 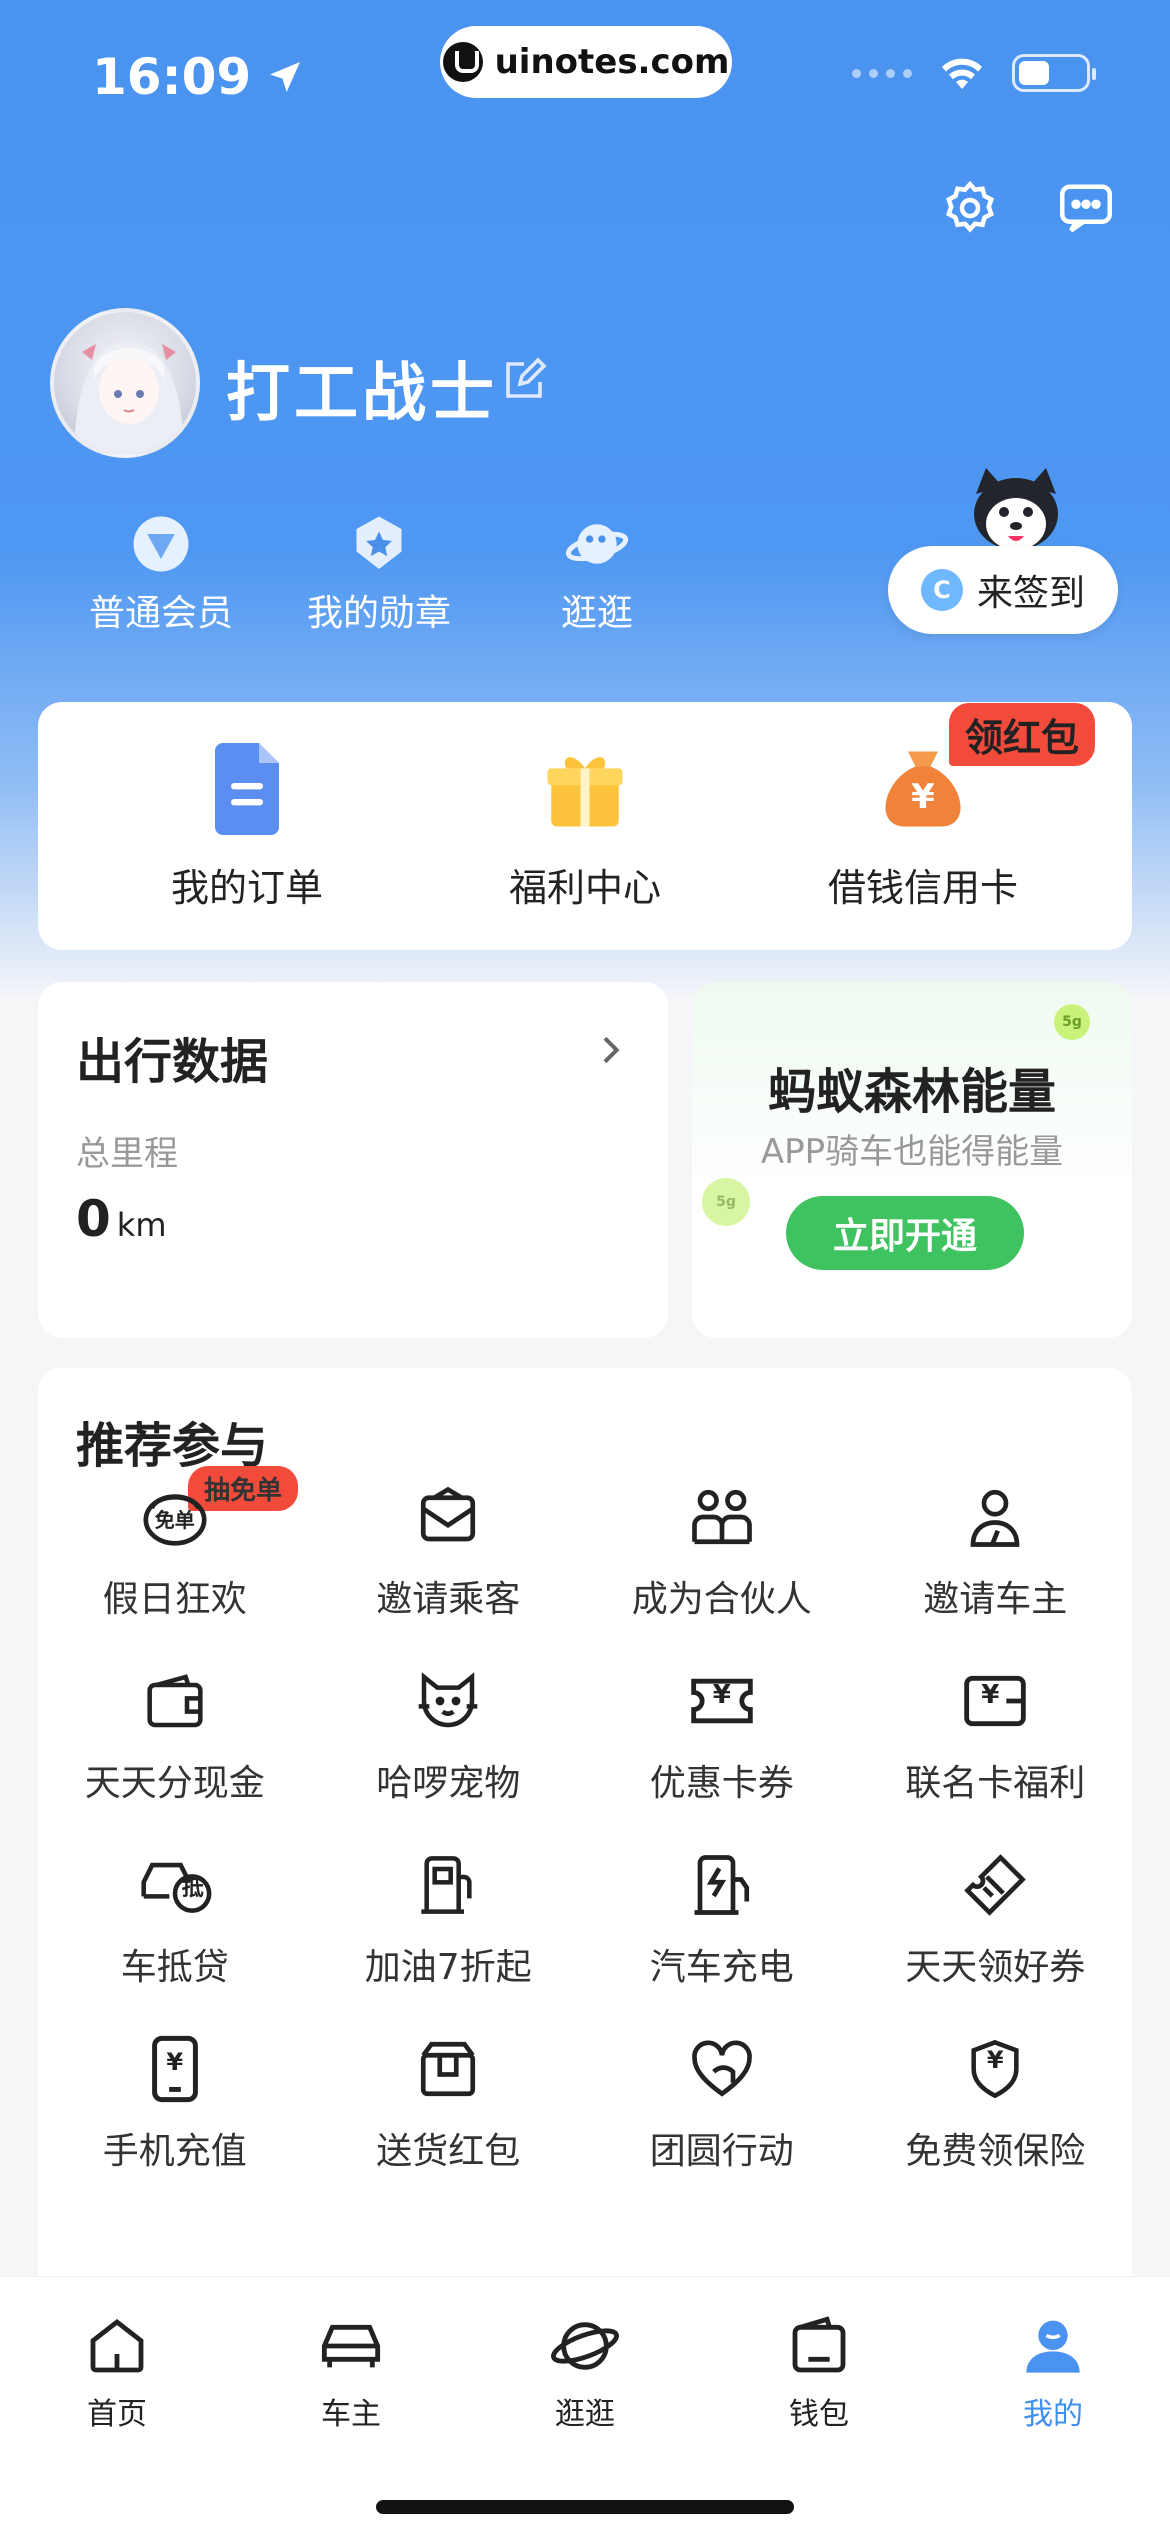 I want to click on recommend-free-insurance: ¥ 免费领保险, so click(x=996, y=2103).